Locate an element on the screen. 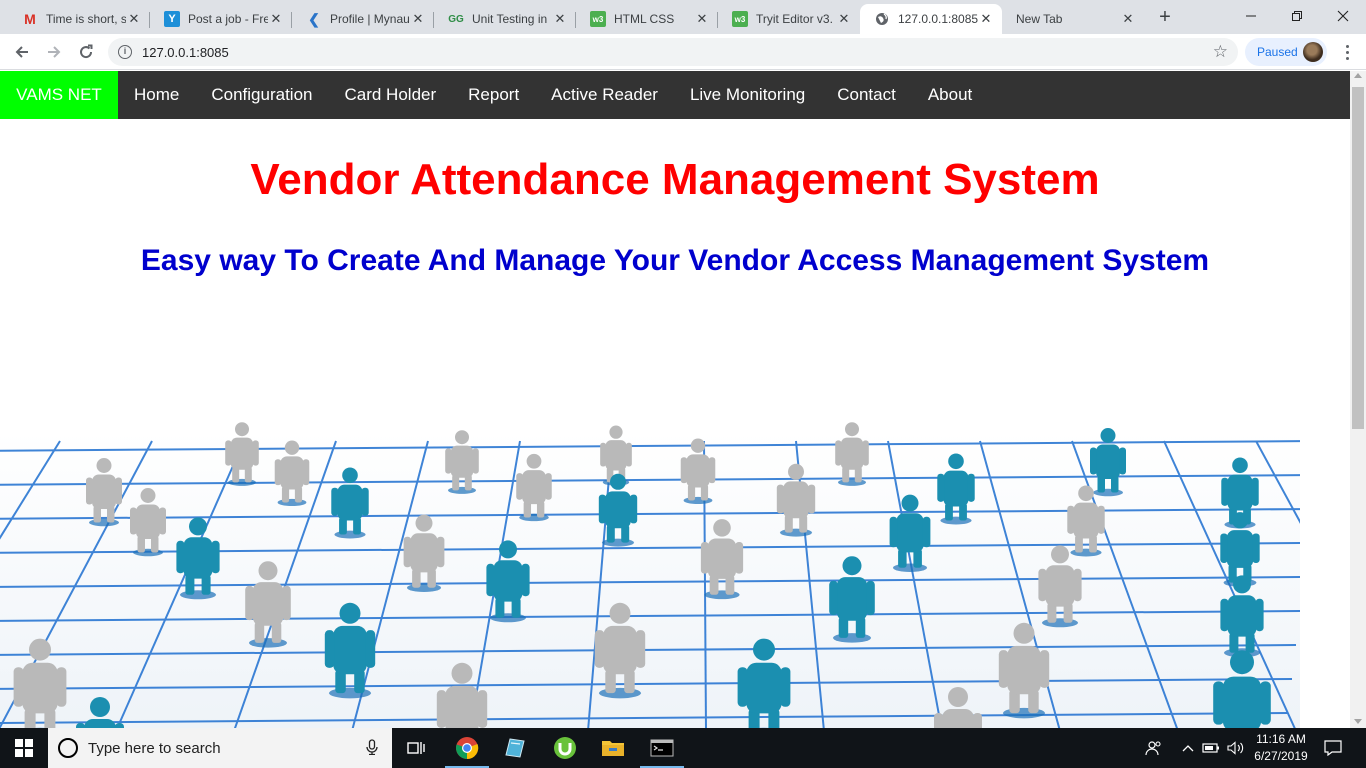 The image size is (1366, 768). tablet-app-icon is located at coordinates (515, 748).